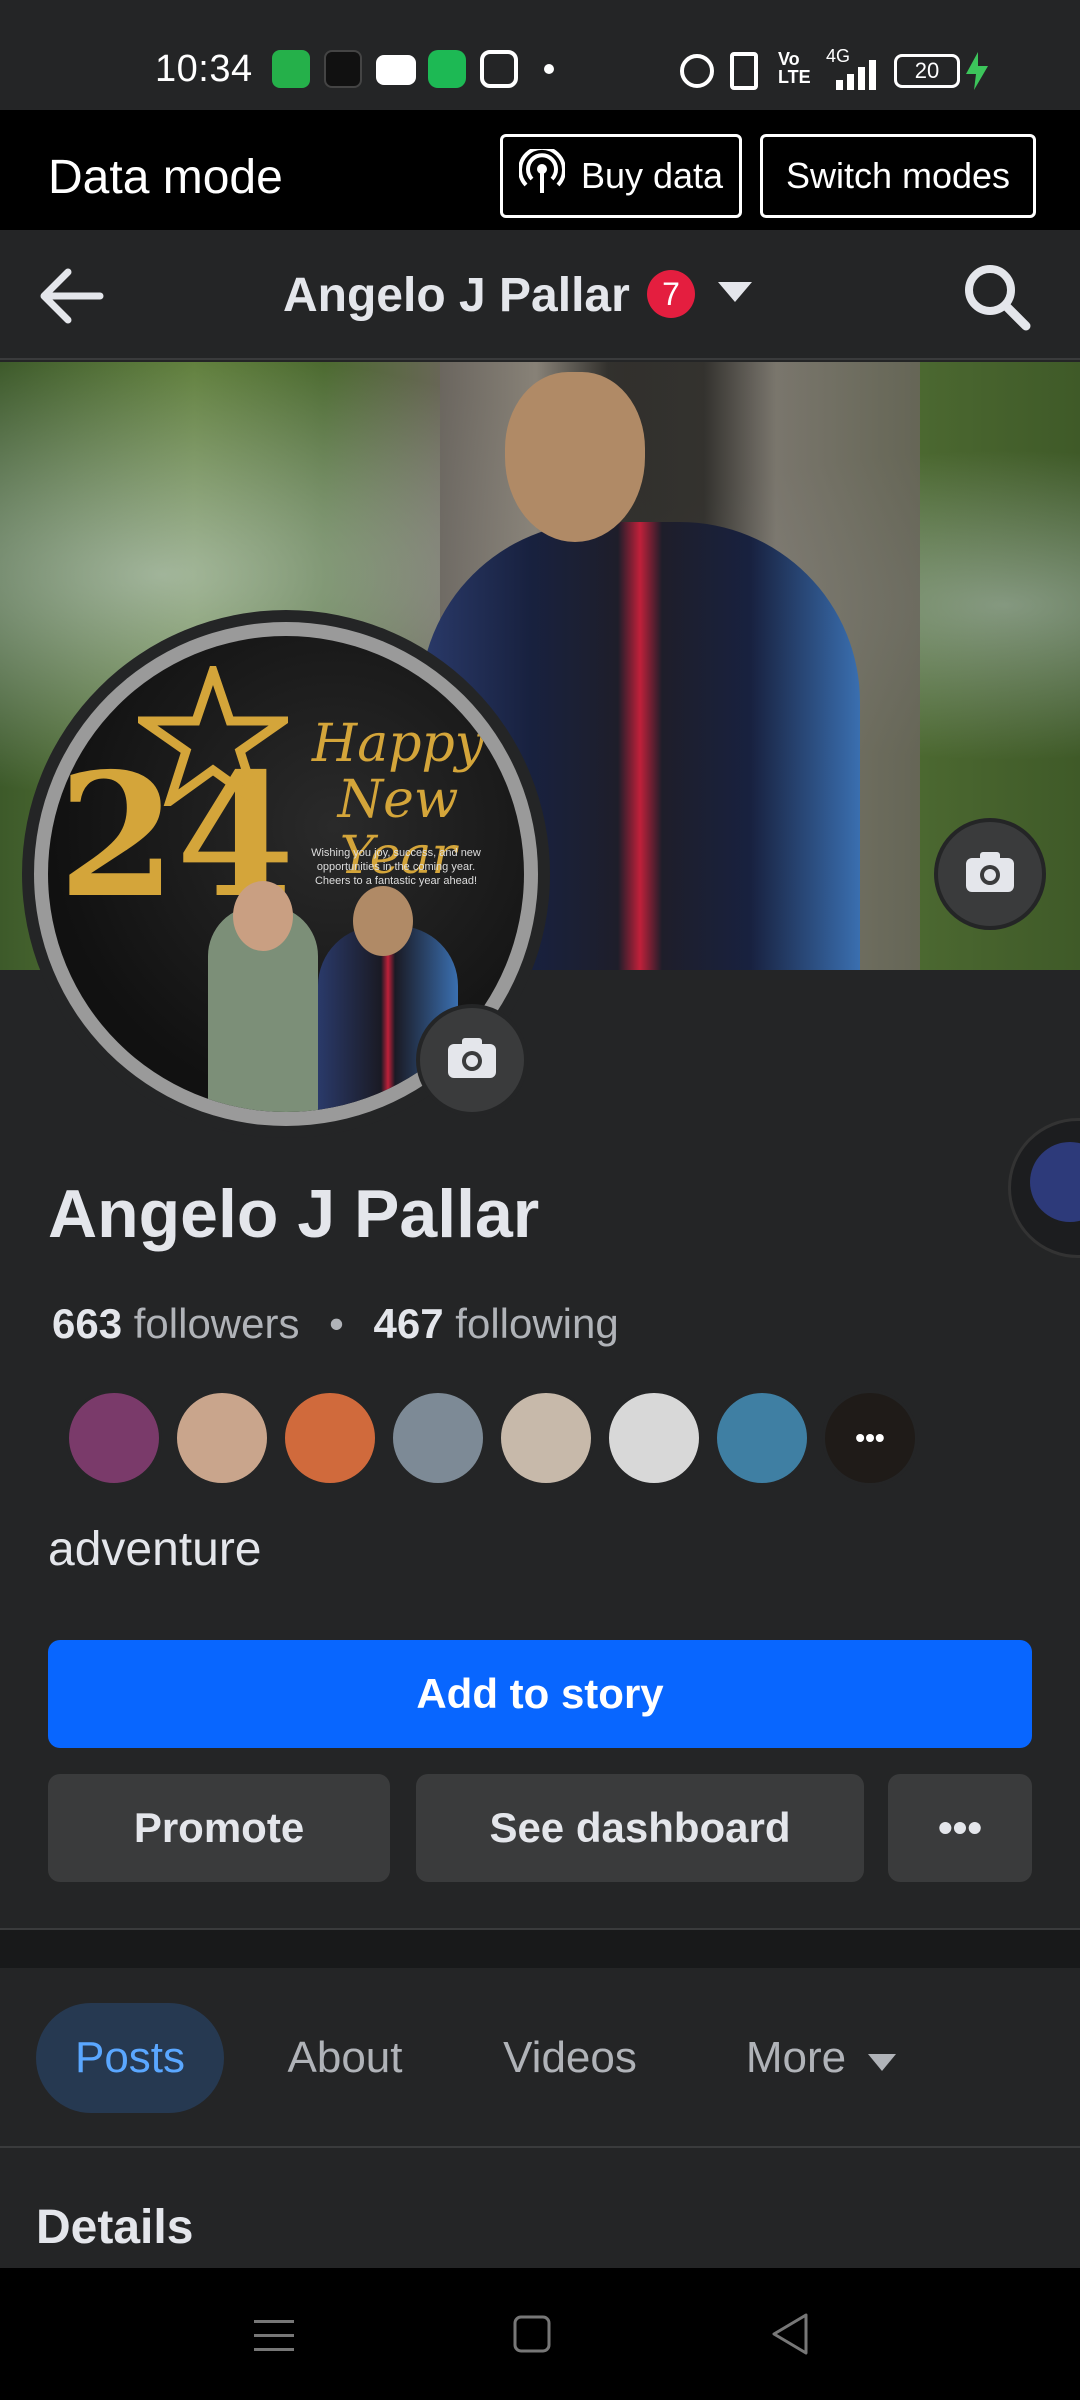  What do you see at coordinates (697, 71) in the screenshot?
I see `alarm-icon` at bounding box center [697, 71].